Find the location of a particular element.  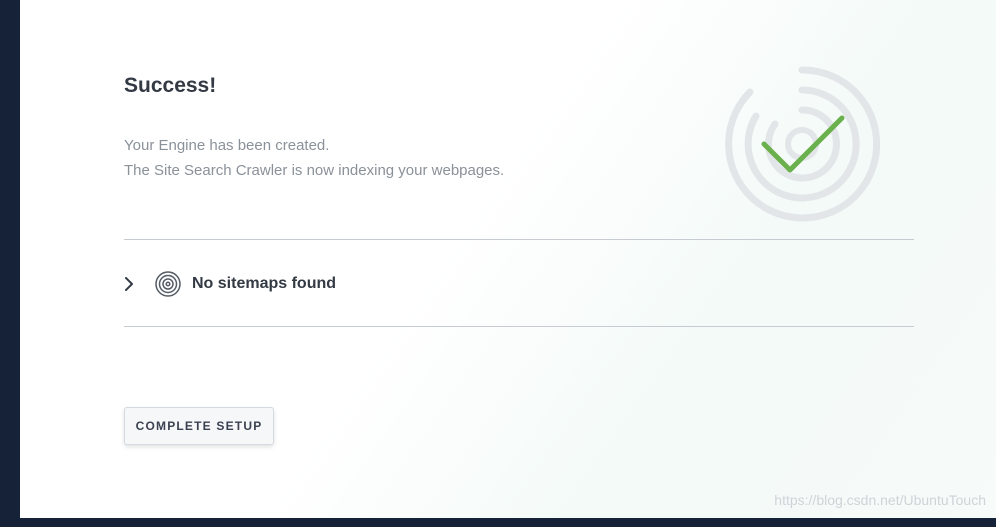

page-title: Success! is located at coordinates (170, 85).